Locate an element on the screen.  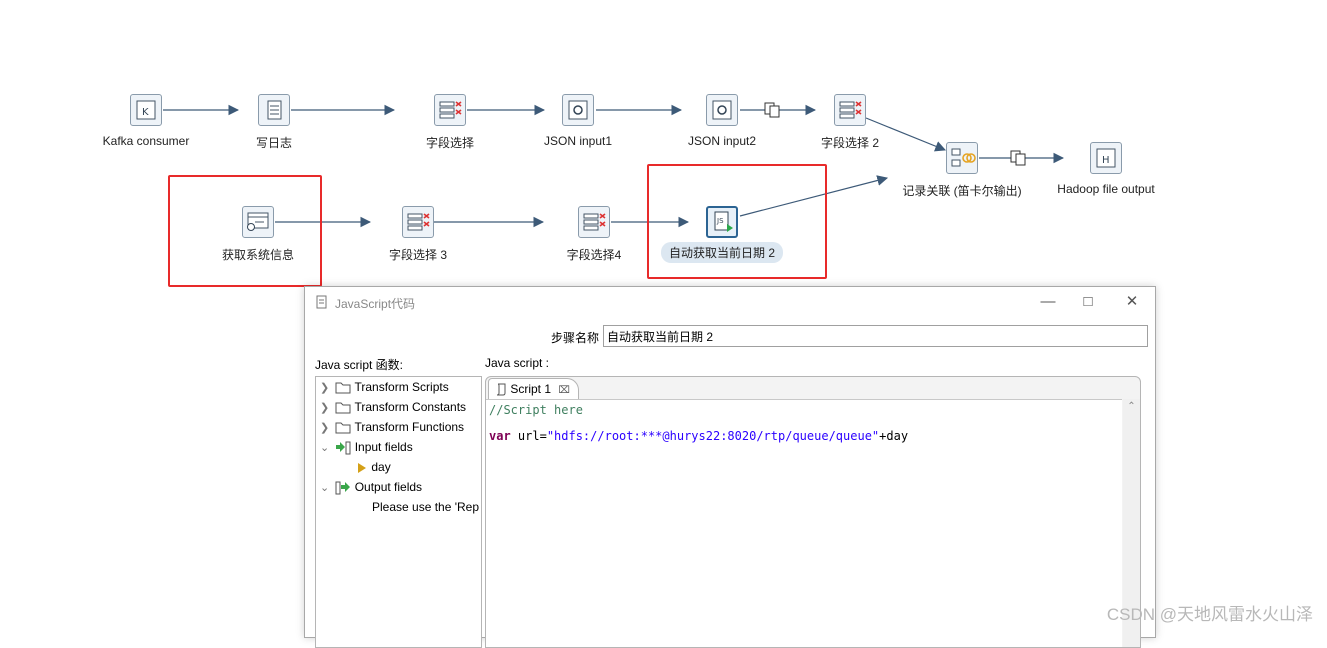
chevron-up-icon: ⌃ is located at coordinates (1131, 406).